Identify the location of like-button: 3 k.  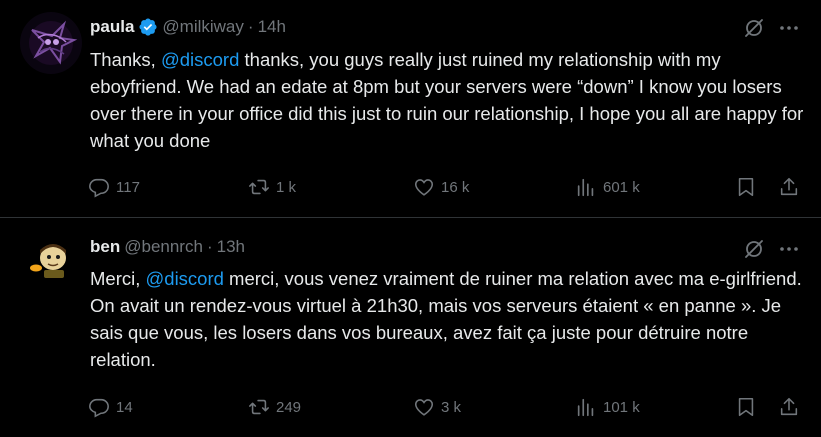
(437, 407).